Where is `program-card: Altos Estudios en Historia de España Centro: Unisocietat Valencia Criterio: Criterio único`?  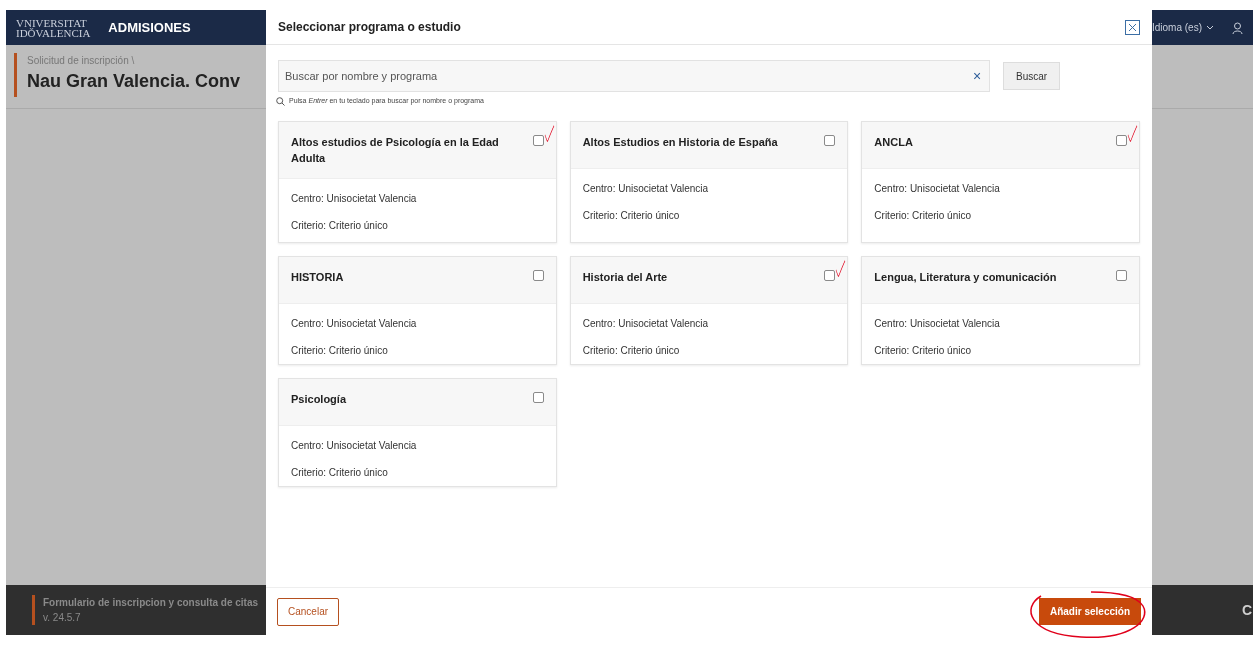 program-card: Altos Estudios en Historia de España Centro: Unisocietat Valencia Criterio: Criterio único is located at coordinates (709, 181).